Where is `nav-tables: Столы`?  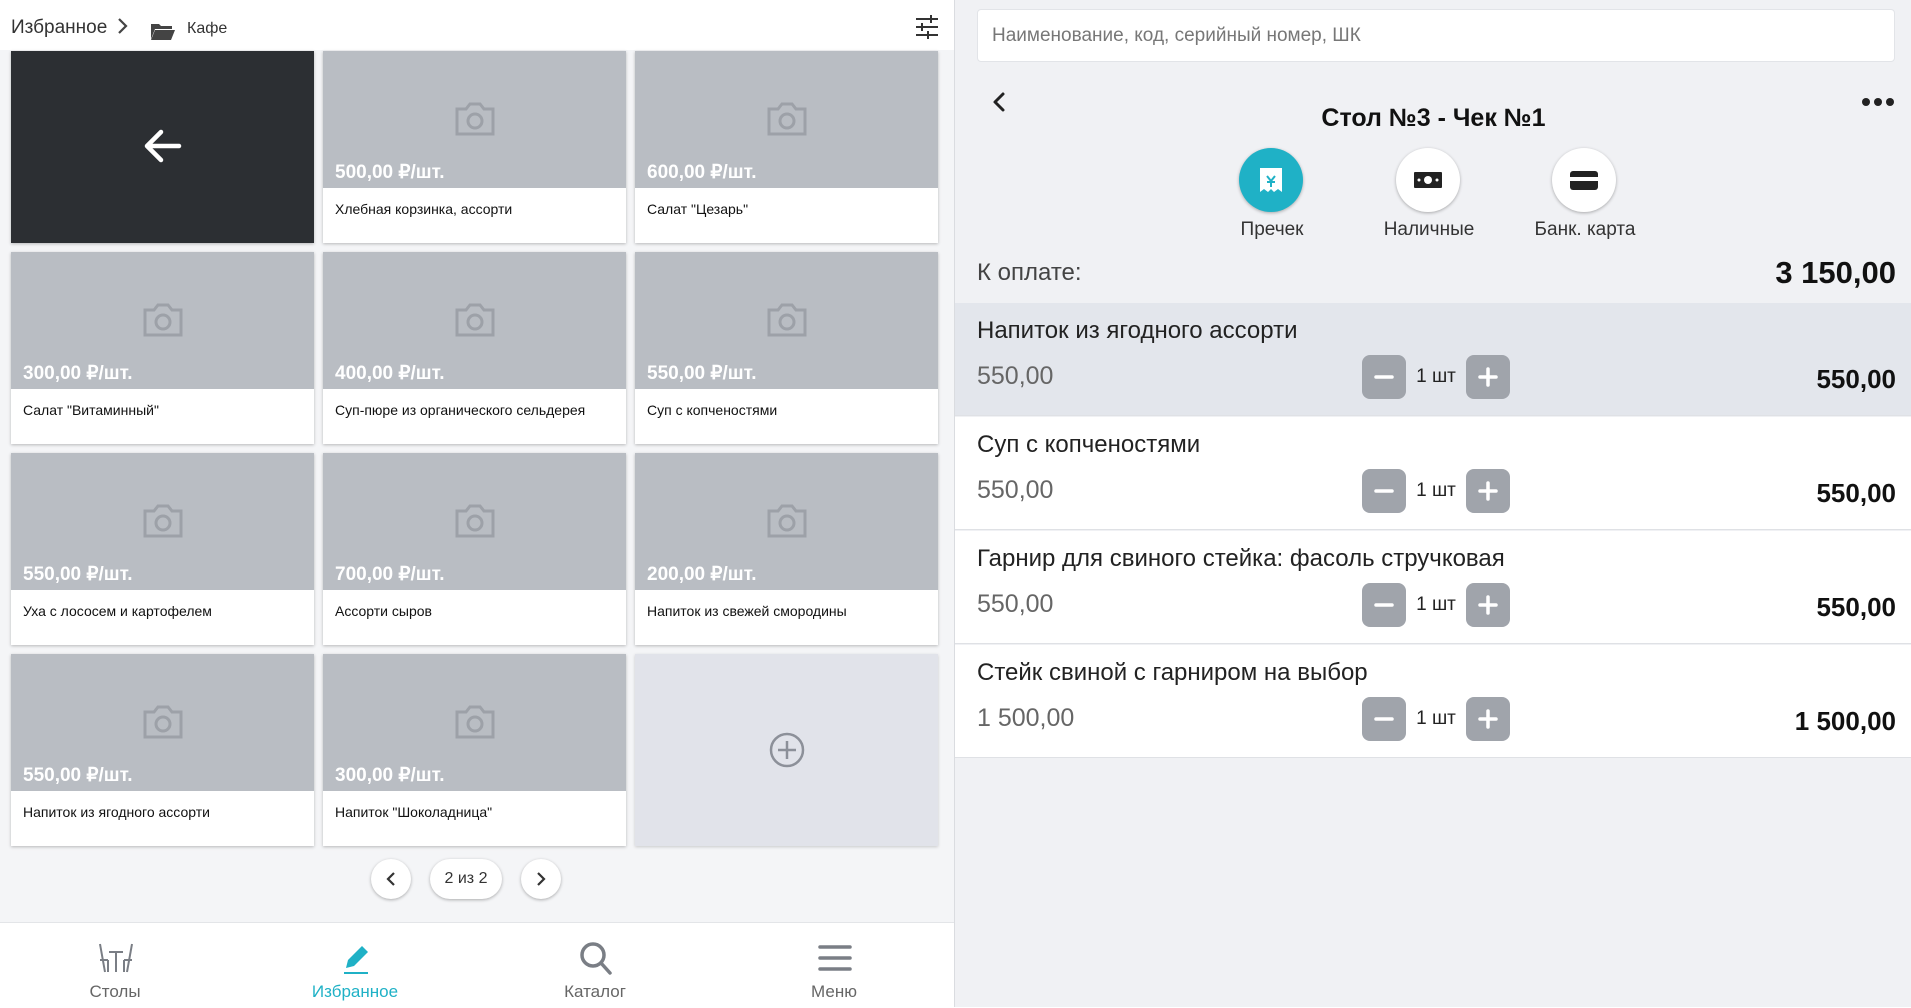
nav-tables: Столы is located at coordinates (115, 965).